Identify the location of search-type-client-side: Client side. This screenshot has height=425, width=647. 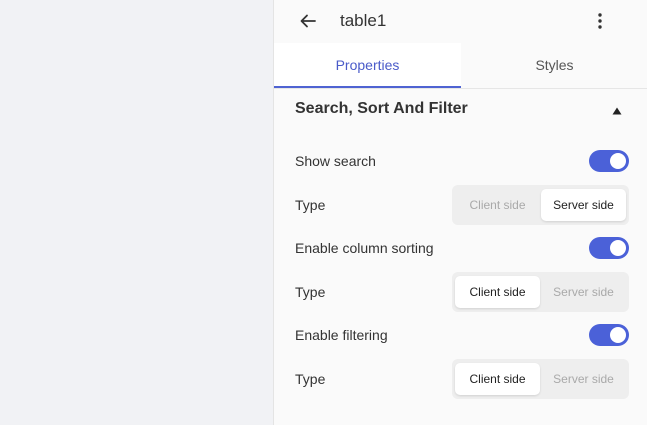
(497, 205).